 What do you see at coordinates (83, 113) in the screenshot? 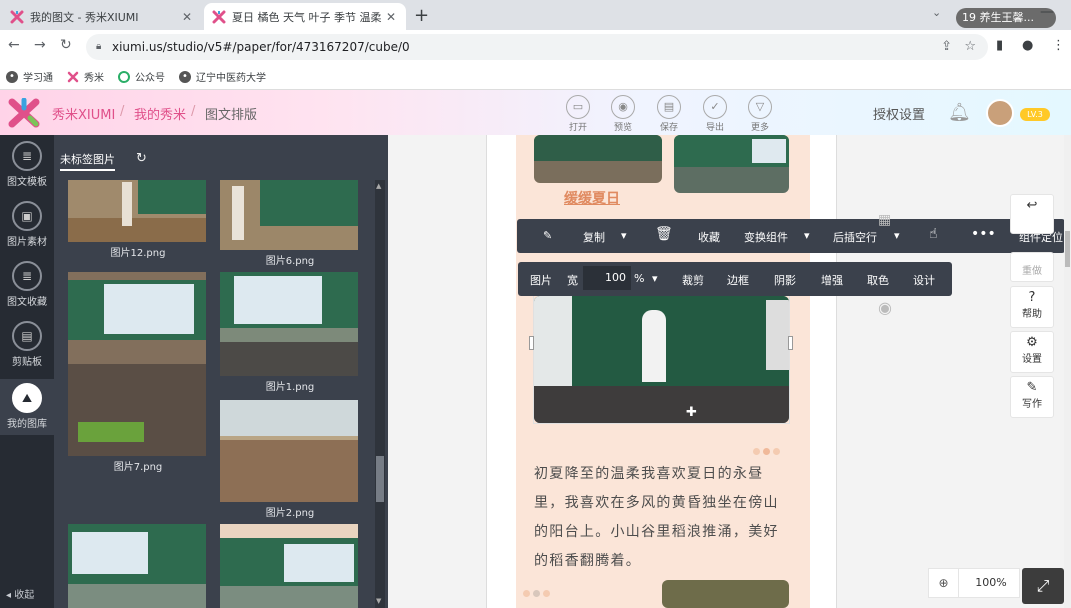
I see `brand-name: 秀米XIUMI` at bounding box center [83, 113].